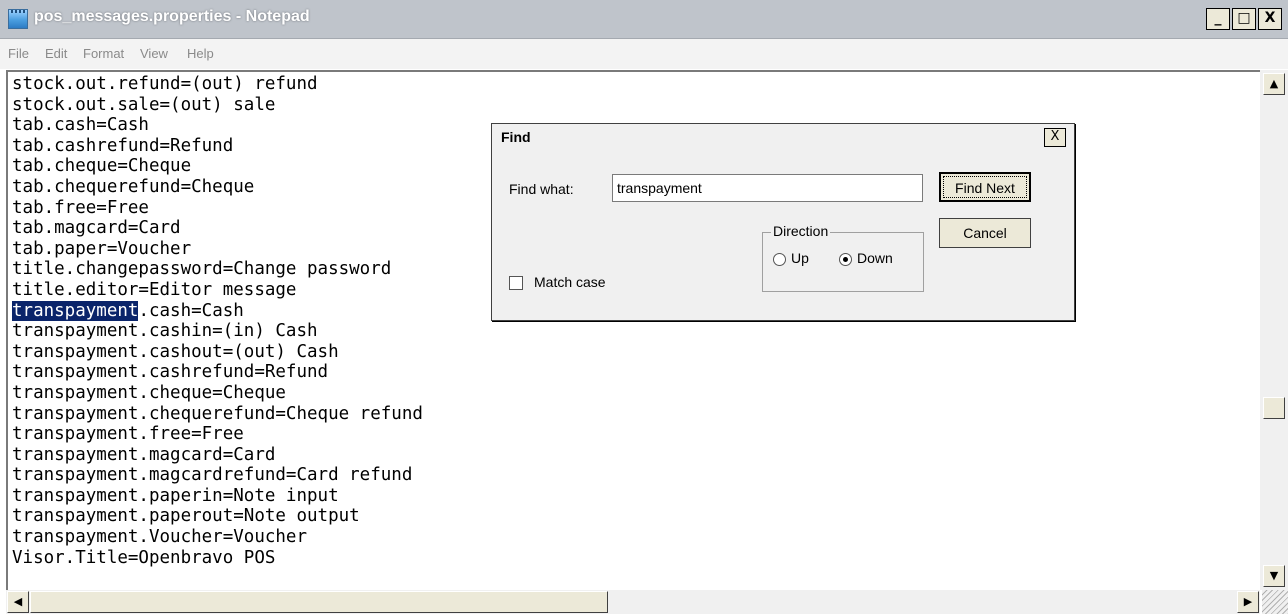  What do you see at coordinates (633, 602) in the screenshot?
I see `horizontal-scrollbar: ◀ ▶` at bounding box center [633, 602].